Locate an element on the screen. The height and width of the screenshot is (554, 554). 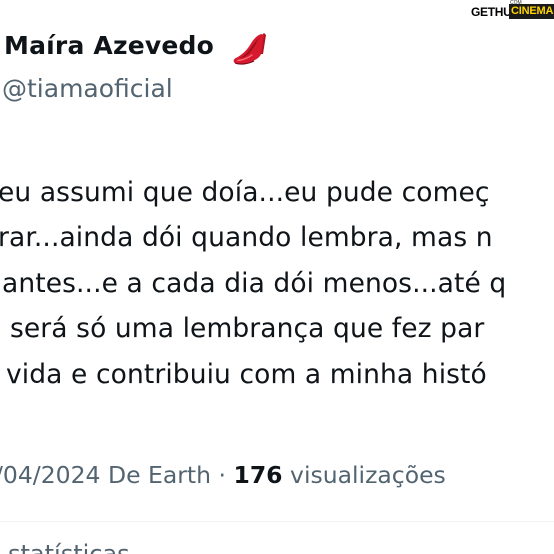
tweet-source: De Earth is located at coordinates (159, 475).